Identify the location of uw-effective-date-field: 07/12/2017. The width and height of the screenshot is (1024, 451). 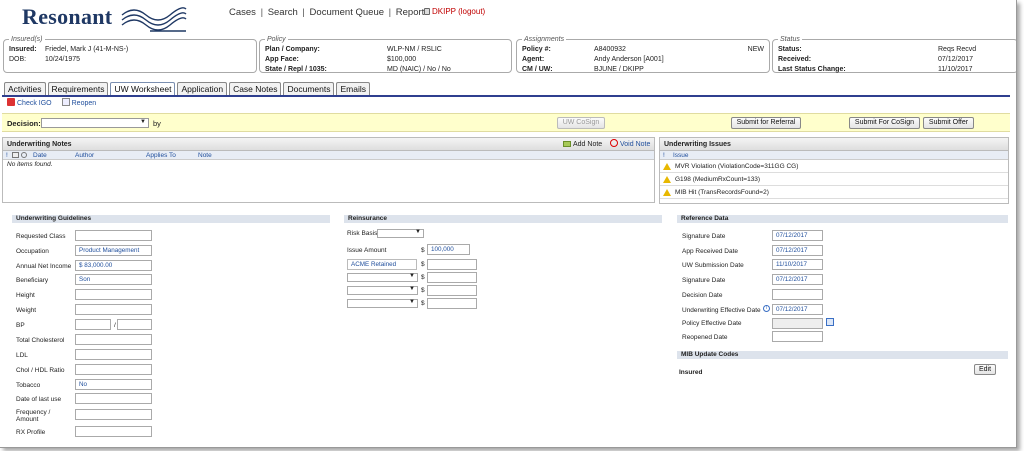
(797, 309).